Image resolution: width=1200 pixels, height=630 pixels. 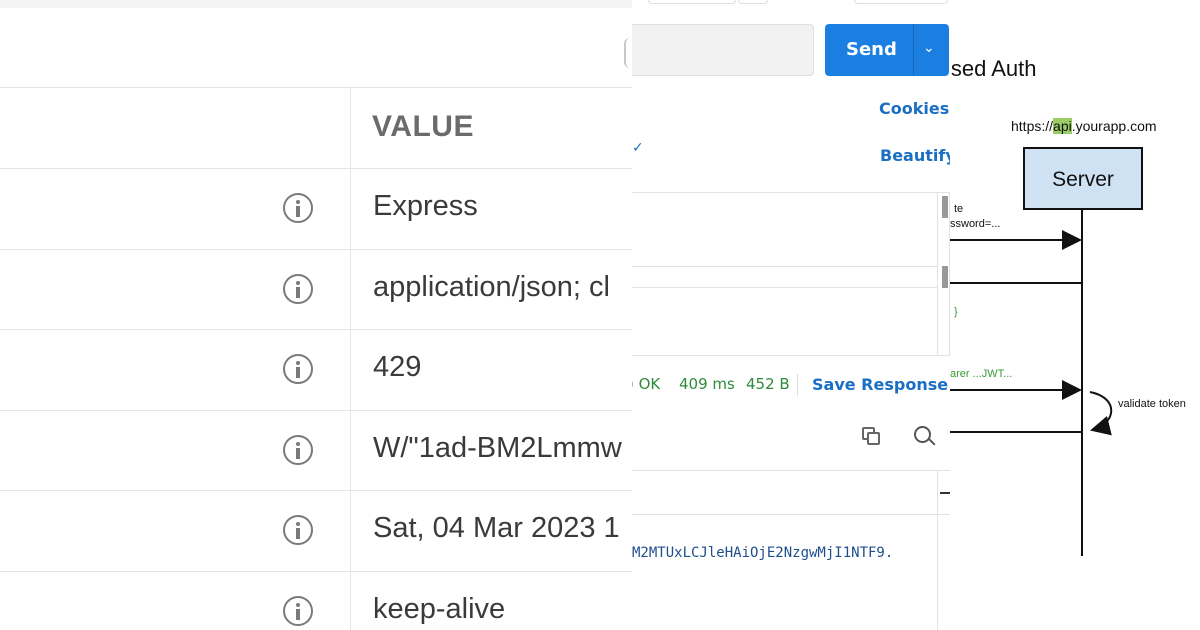 I want to click on send-divider, so click(x=913, y=50).